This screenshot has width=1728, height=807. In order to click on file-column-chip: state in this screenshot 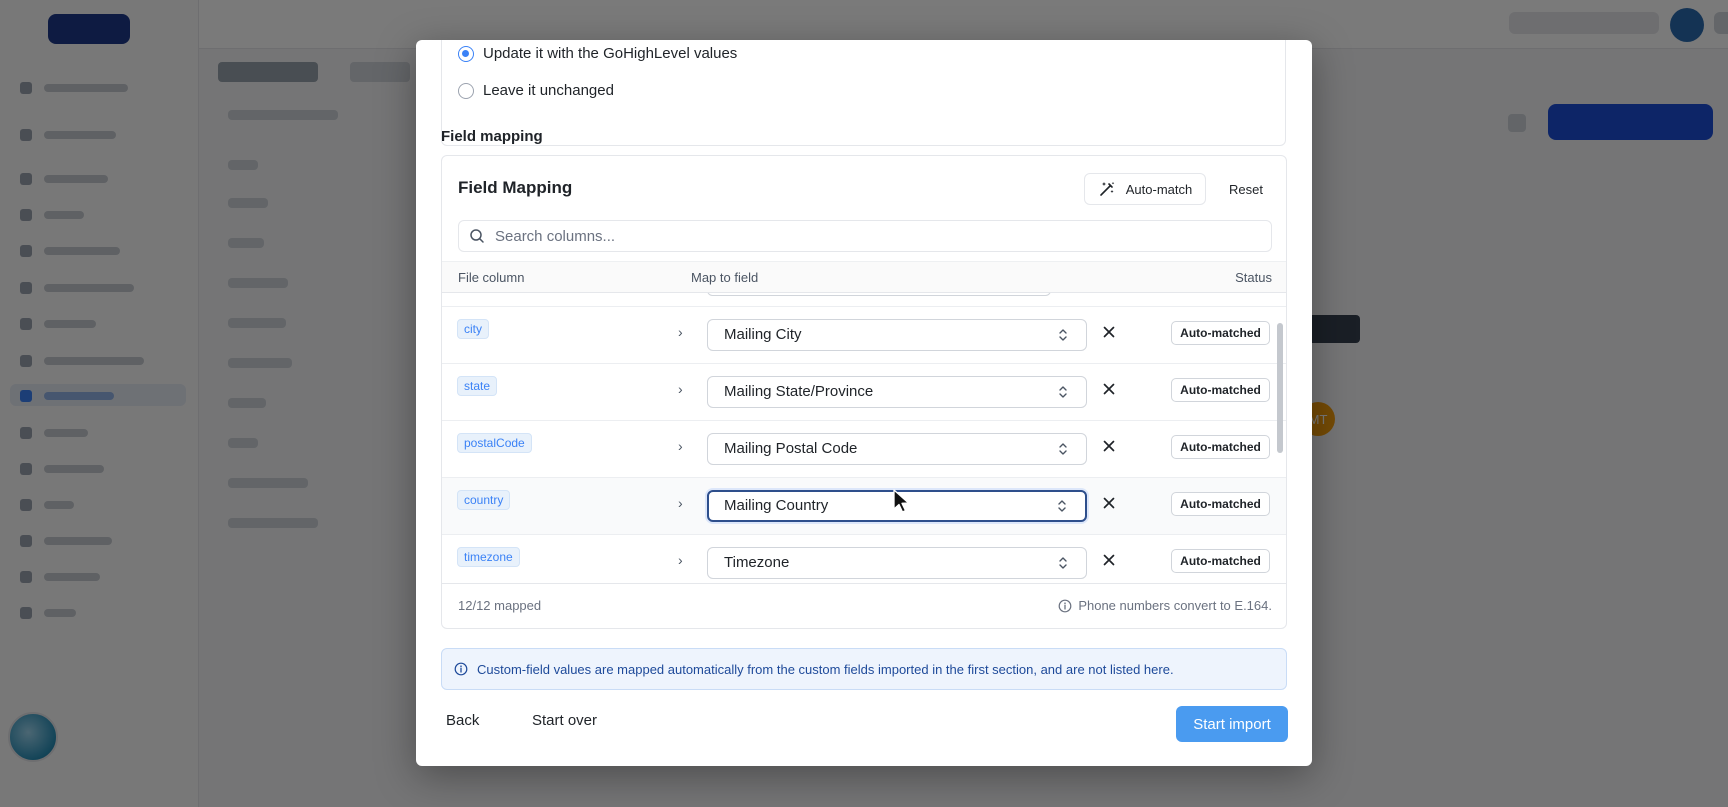, I will do `click(477, 386)`.